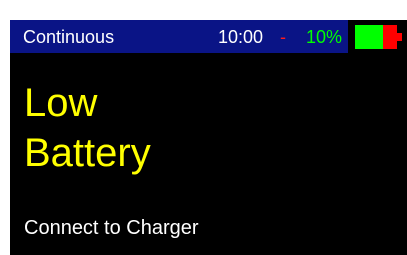 The image size is (407, 255). I want to click on battery-percent: 10%, so click(324, 37).